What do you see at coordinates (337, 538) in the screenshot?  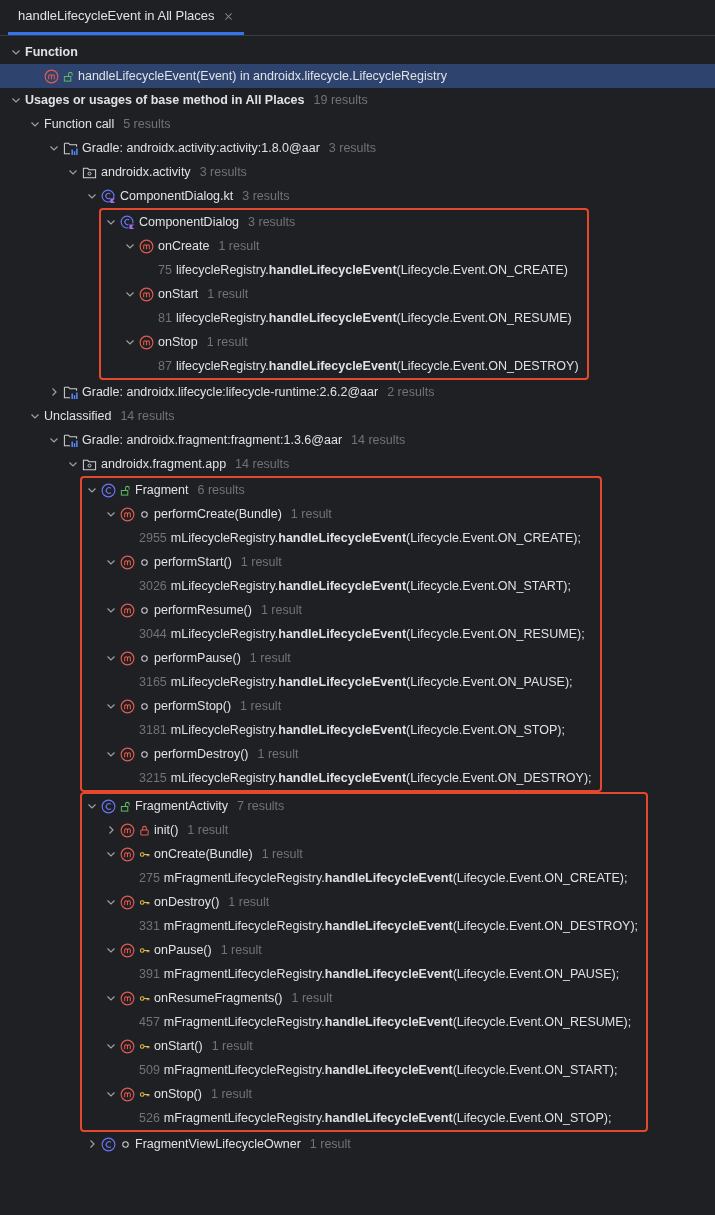 I see `tree-row: 2955 mLifecycleRegistry.handleLifecycleEvent(Lifecycle.Event.ON_CREATE);` at bounding box center [337, 538].